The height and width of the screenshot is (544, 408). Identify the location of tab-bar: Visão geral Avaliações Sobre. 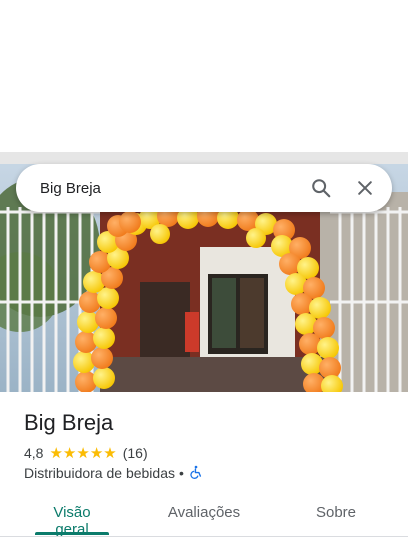
(204, 516).